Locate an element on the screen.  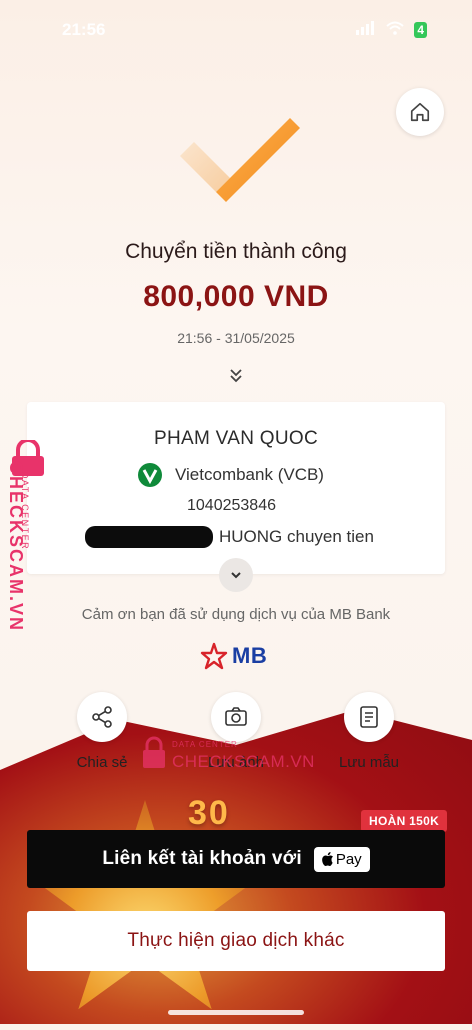
transfer-memo: HUONG chuyen tien is located at coordinates (229, 537).